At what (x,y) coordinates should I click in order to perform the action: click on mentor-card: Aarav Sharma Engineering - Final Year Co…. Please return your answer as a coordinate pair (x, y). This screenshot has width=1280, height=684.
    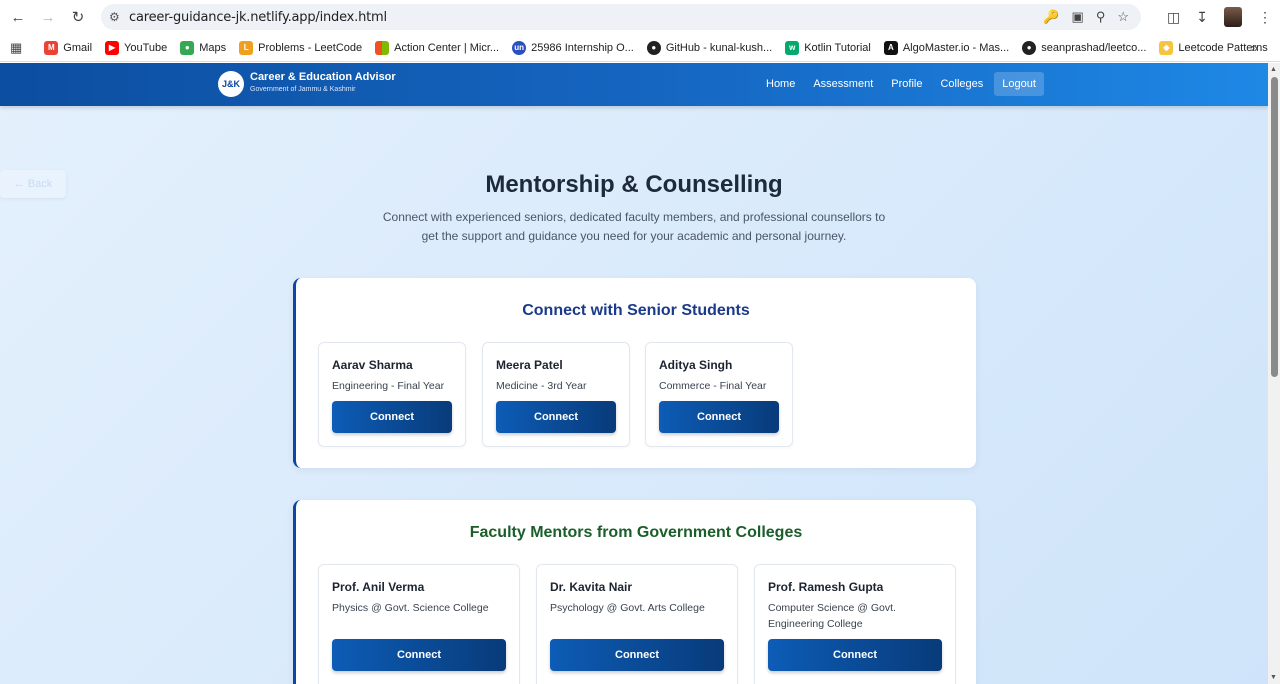
    Looking at the image, I should click on (392, 394).